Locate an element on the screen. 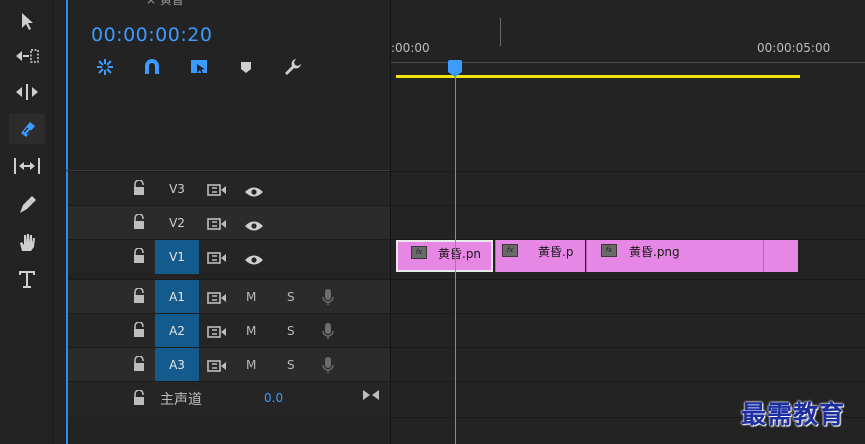  ripple-edit-icon is located at coordinates (27, 92).